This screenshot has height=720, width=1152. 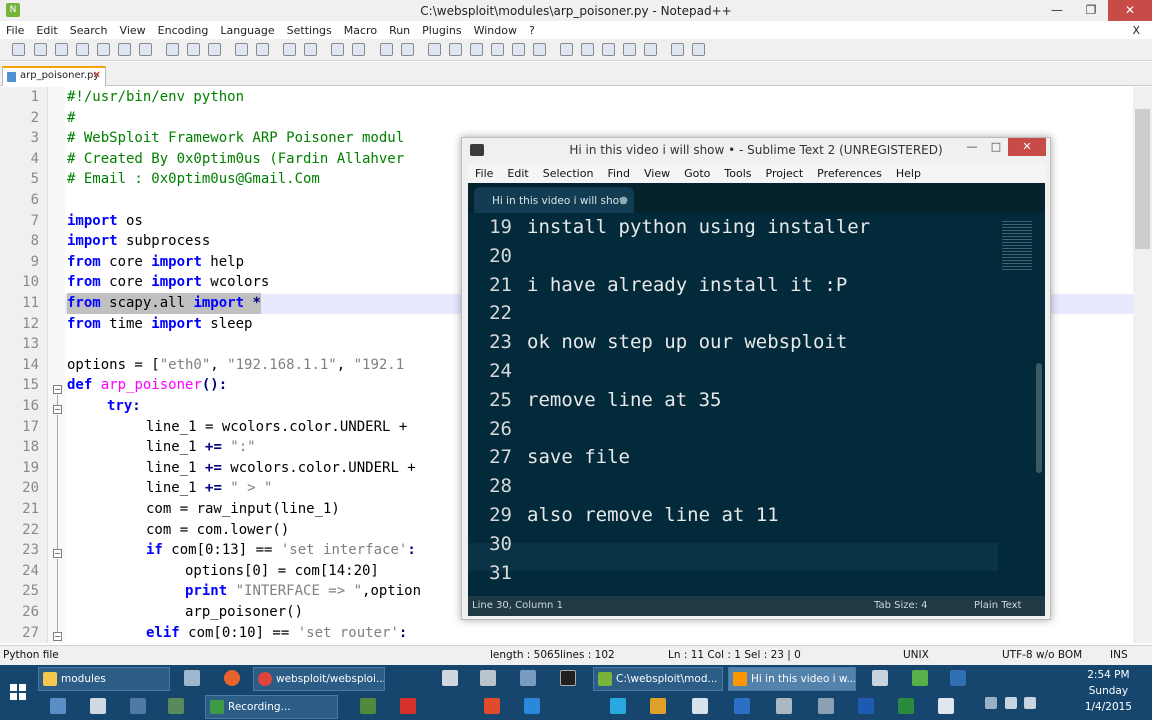 I want to click on menu-help: ?, so click(x=532, y=30).